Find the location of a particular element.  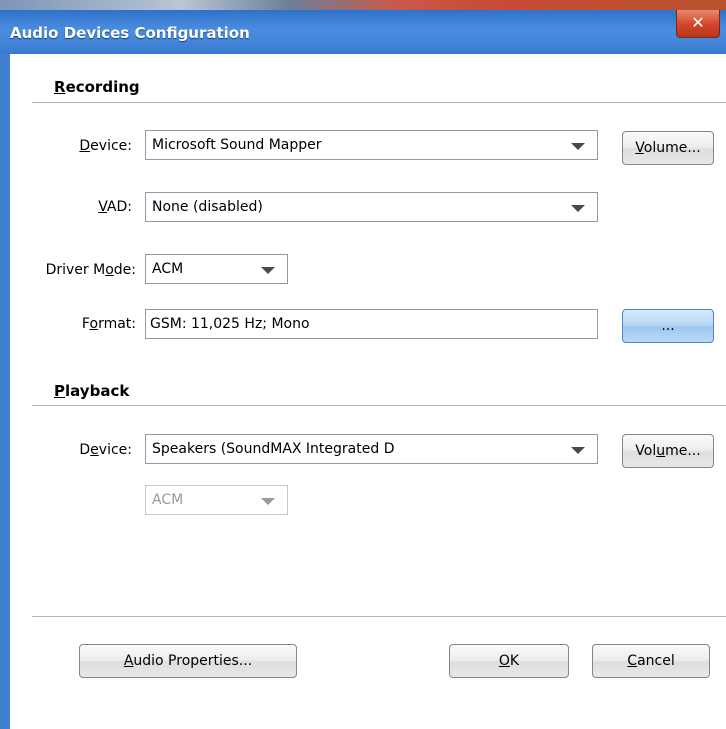

driver-mode-select: ACM is located at coordinates (216, 269).